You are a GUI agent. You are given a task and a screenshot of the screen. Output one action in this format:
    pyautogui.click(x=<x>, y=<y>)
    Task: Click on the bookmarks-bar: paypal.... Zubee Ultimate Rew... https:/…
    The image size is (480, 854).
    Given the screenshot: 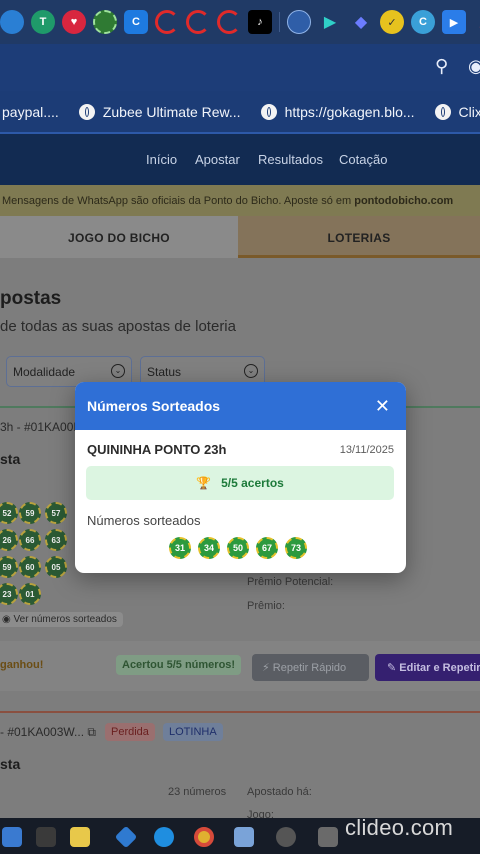 What is the action you would take?
    pyautogui.click(x=240, y=112)
    